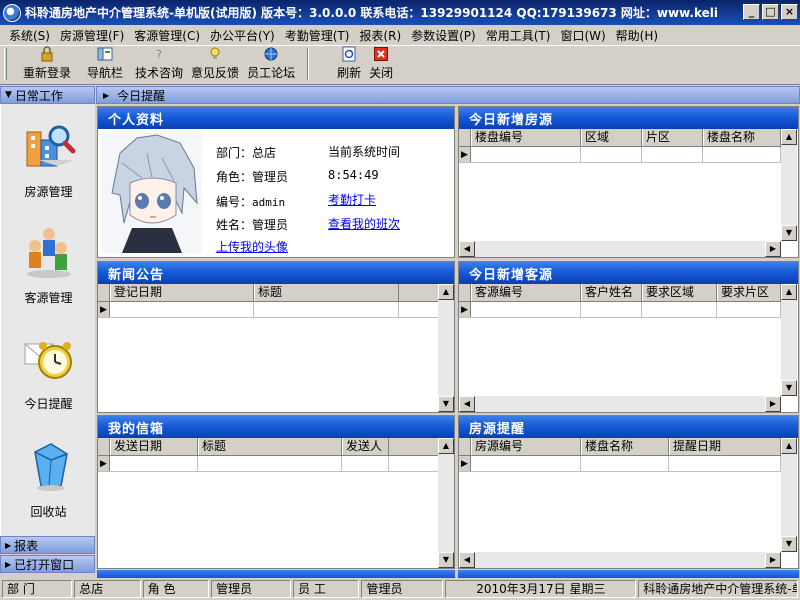  What do you see at coordinates (12, 12) in the screenshot?
I see `app-logo-icon` at bounding box center [12, 12].